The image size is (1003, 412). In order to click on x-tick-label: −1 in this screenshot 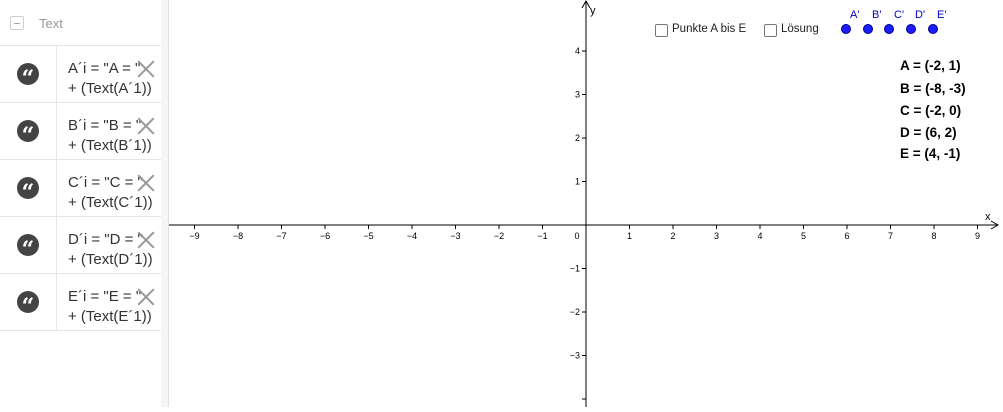, I will do `click(542, 236)`.